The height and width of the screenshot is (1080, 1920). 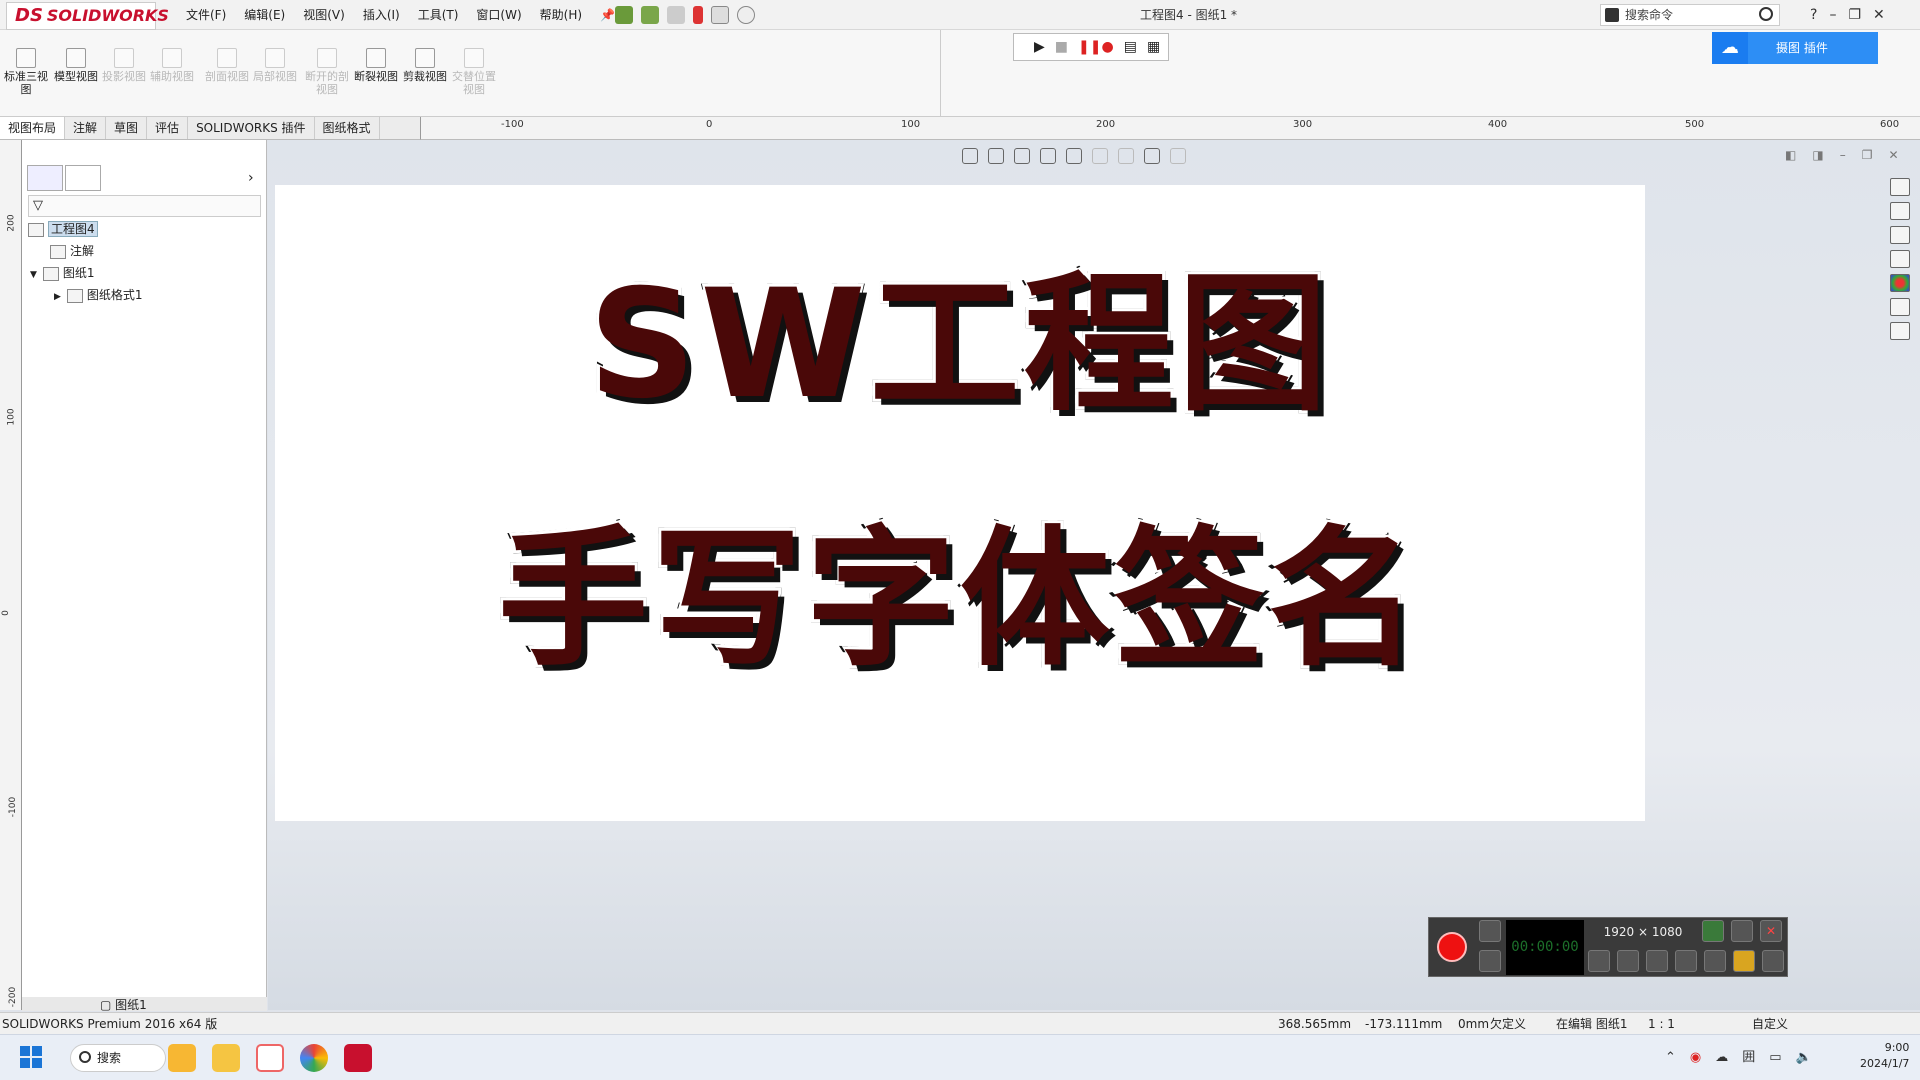 I want to click on solidworks-taskbar-icon, so click(x=358, y=1058).